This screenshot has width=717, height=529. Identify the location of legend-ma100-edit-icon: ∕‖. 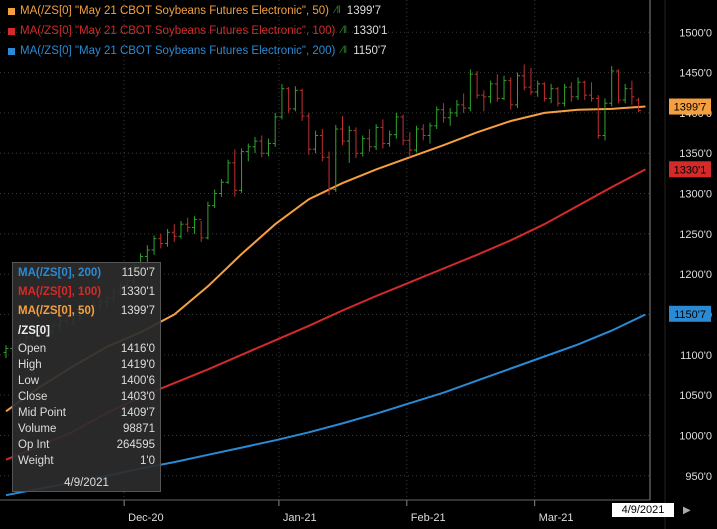
(344, 31).